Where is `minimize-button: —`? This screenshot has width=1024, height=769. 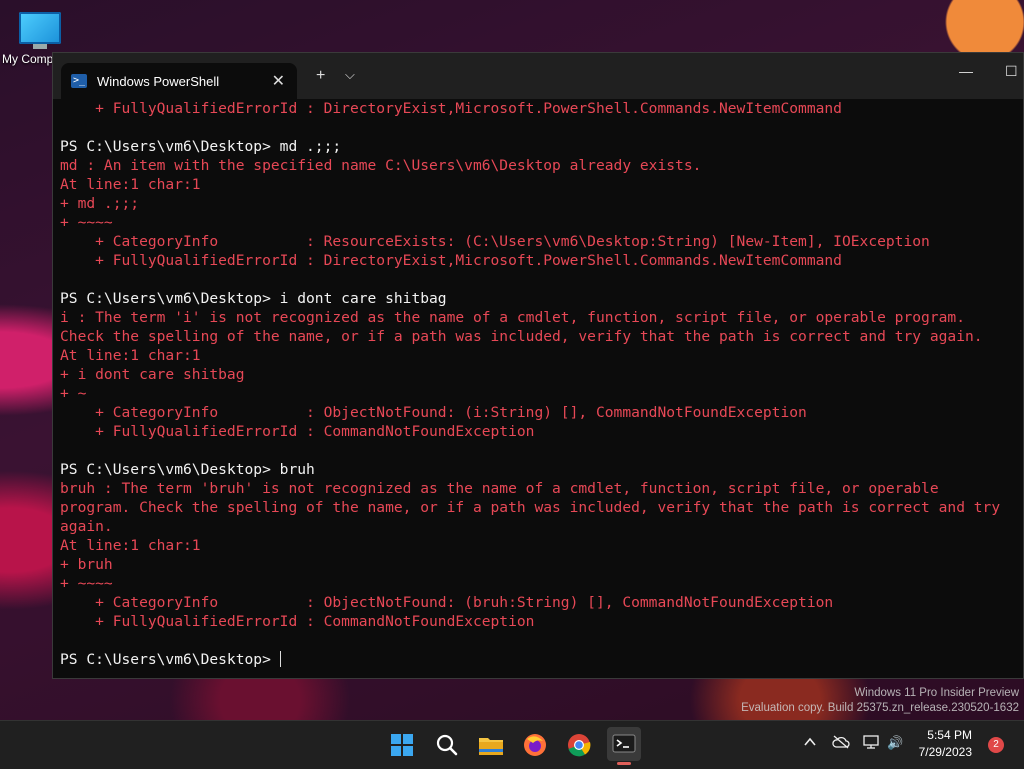
minimize-button: — is located at coordinates (966, 71).